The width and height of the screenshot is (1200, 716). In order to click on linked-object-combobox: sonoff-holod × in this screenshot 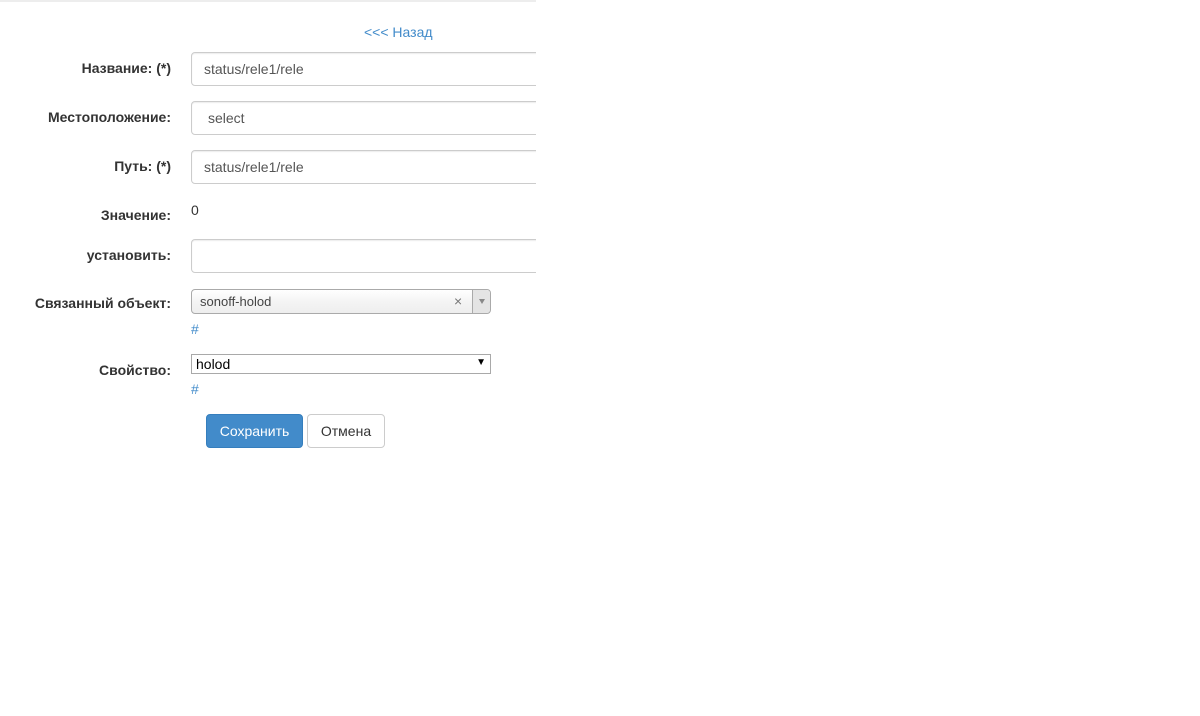, I will do `click(341, 301)`.